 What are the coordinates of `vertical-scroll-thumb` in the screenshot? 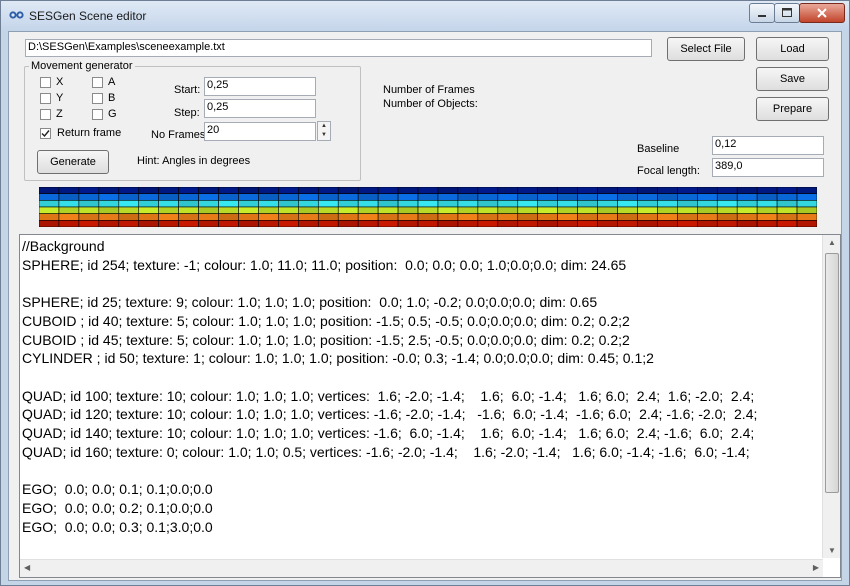 It's located at (832, 373).